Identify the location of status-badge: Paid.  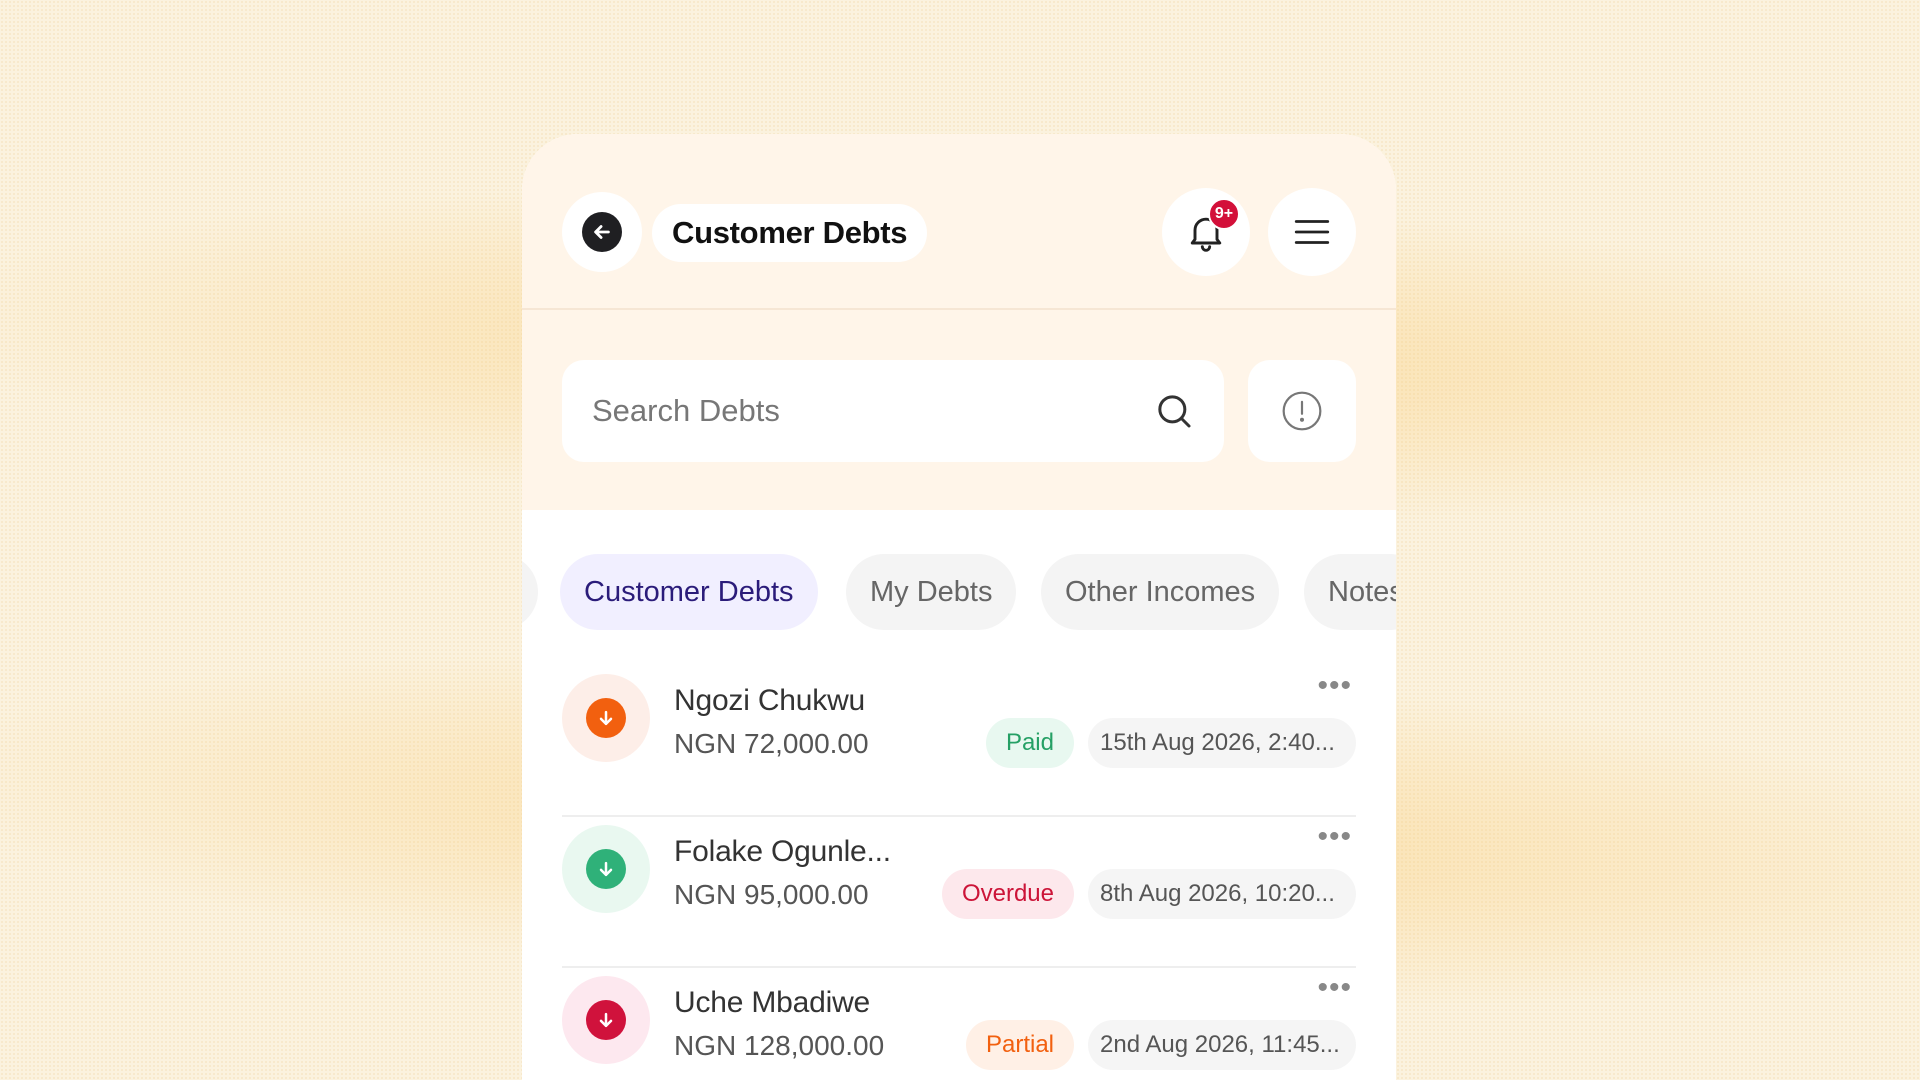
(1029, 743).